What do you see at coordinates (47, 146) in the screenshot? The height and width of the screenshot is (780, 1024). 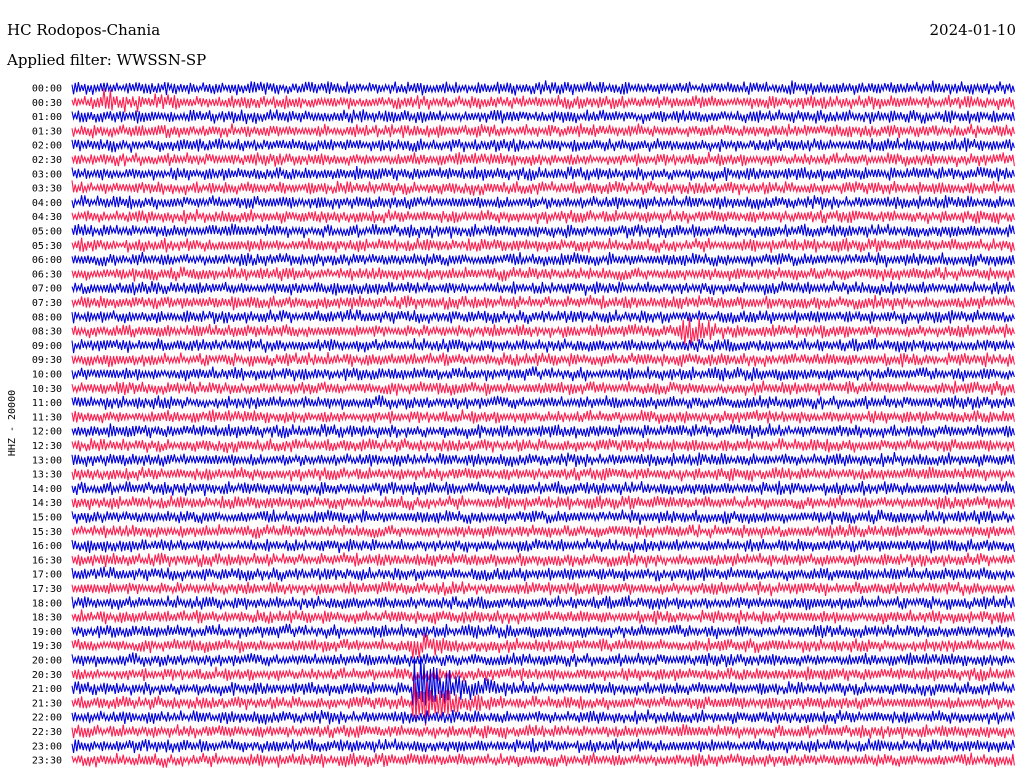 I see `row-label: 02:00` at bounding box center [47, 146].